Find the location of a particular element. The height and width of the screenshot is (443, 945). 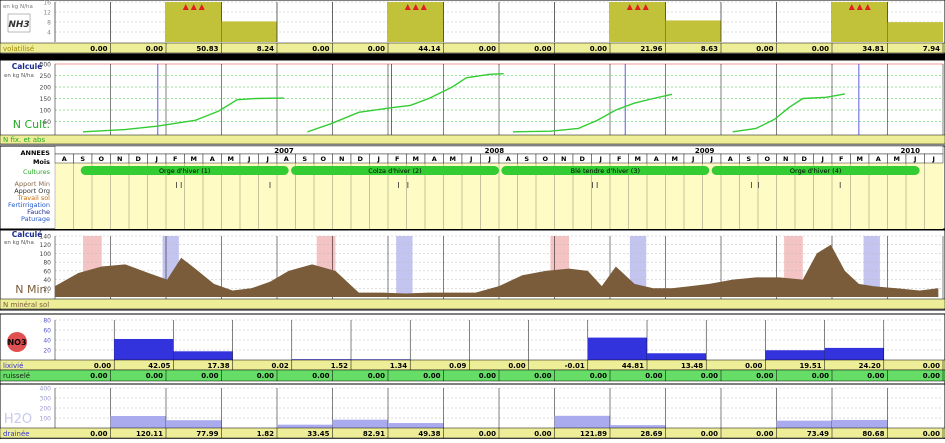

h2o-value: 80.68 is located at coordinates (873, 434).